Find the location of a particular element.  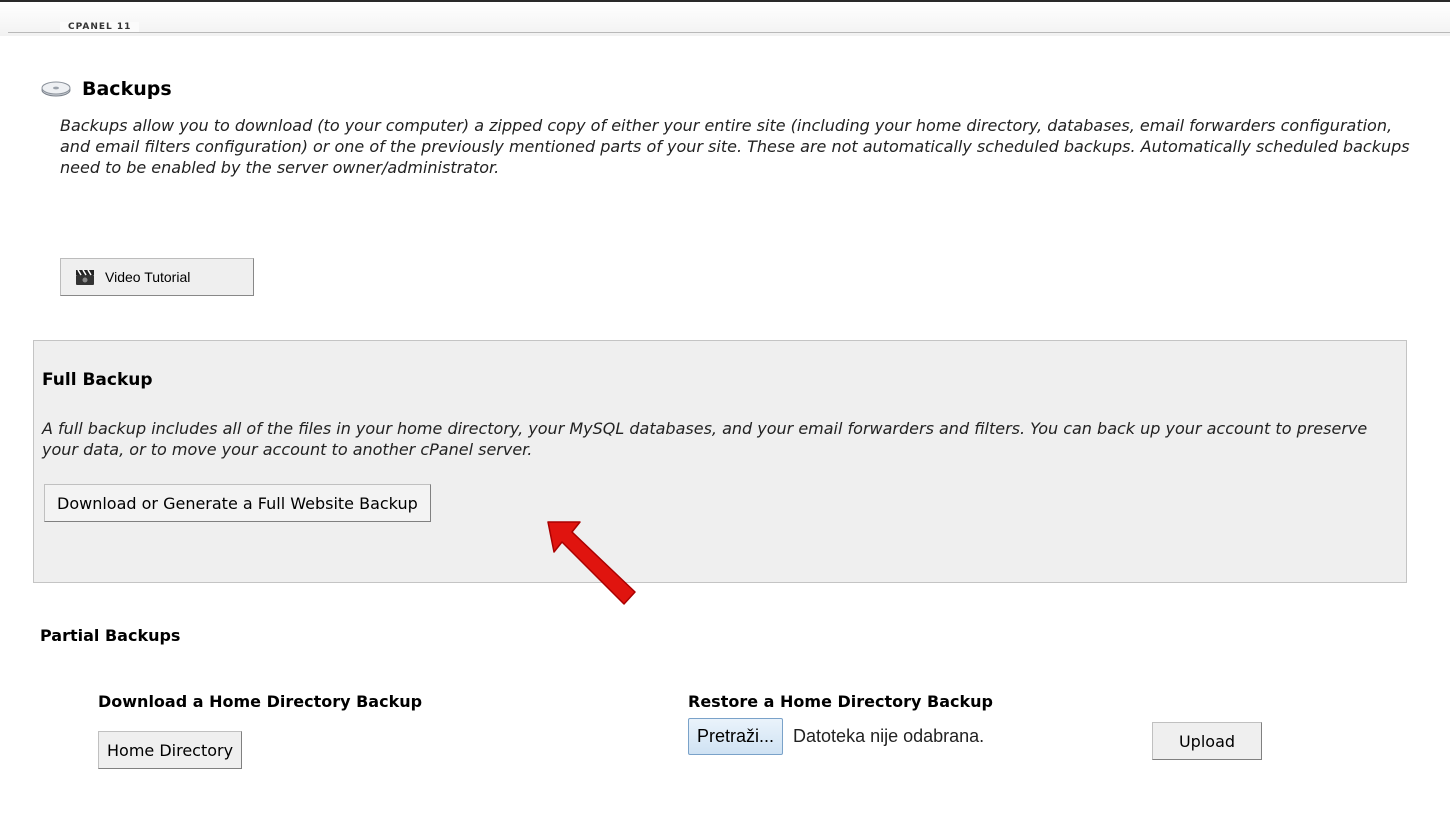

restore-home-title: Restore a Home Directory Backup is located at coordinates (840, 701).